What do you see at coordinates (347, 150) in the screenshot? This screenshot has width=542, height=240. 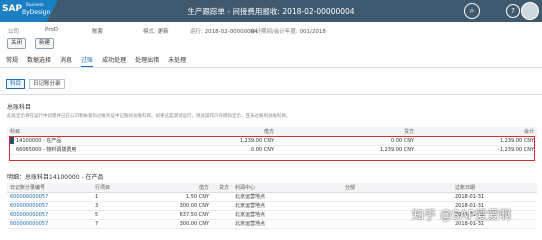 I see `credit-cell: 1,239.00 CNY` at bounding box center [347, 150].